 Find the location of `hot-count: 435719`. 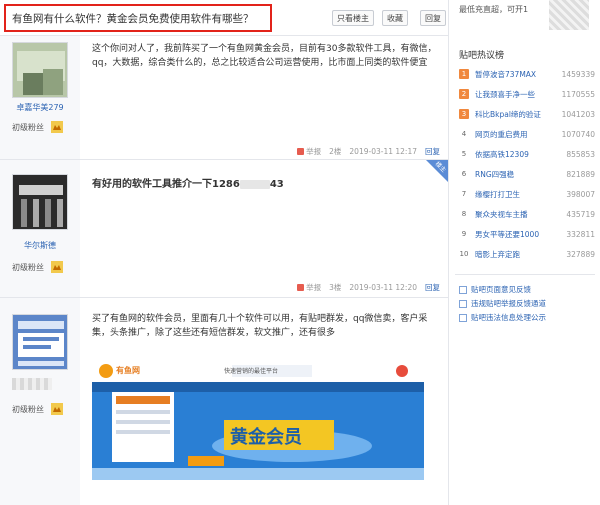

hot-count: 435719 is located at coordinates (580, 214).